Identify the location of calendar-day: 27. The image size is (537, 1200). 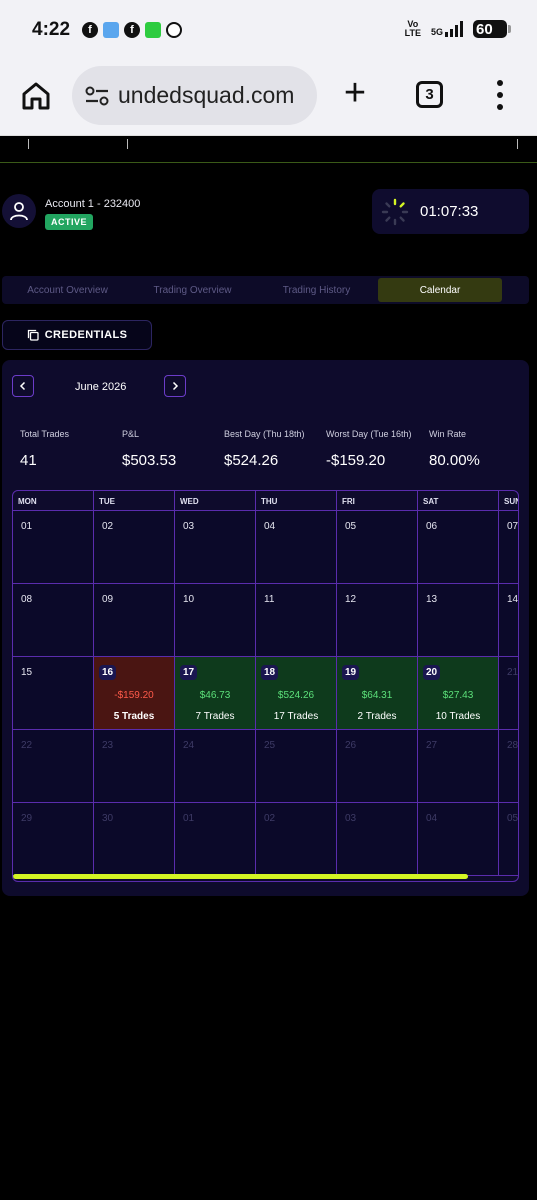
(458, 766).